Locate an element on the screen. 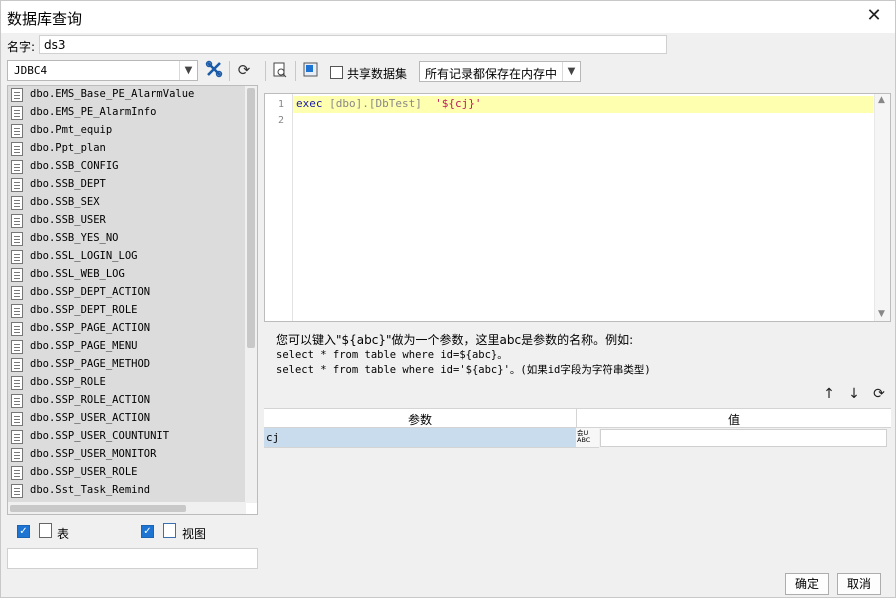 The width and height of the screenshot is (896, 598). list-item: dbo.SSP_PAGE_ACTION is located at coordinates (127, 329).